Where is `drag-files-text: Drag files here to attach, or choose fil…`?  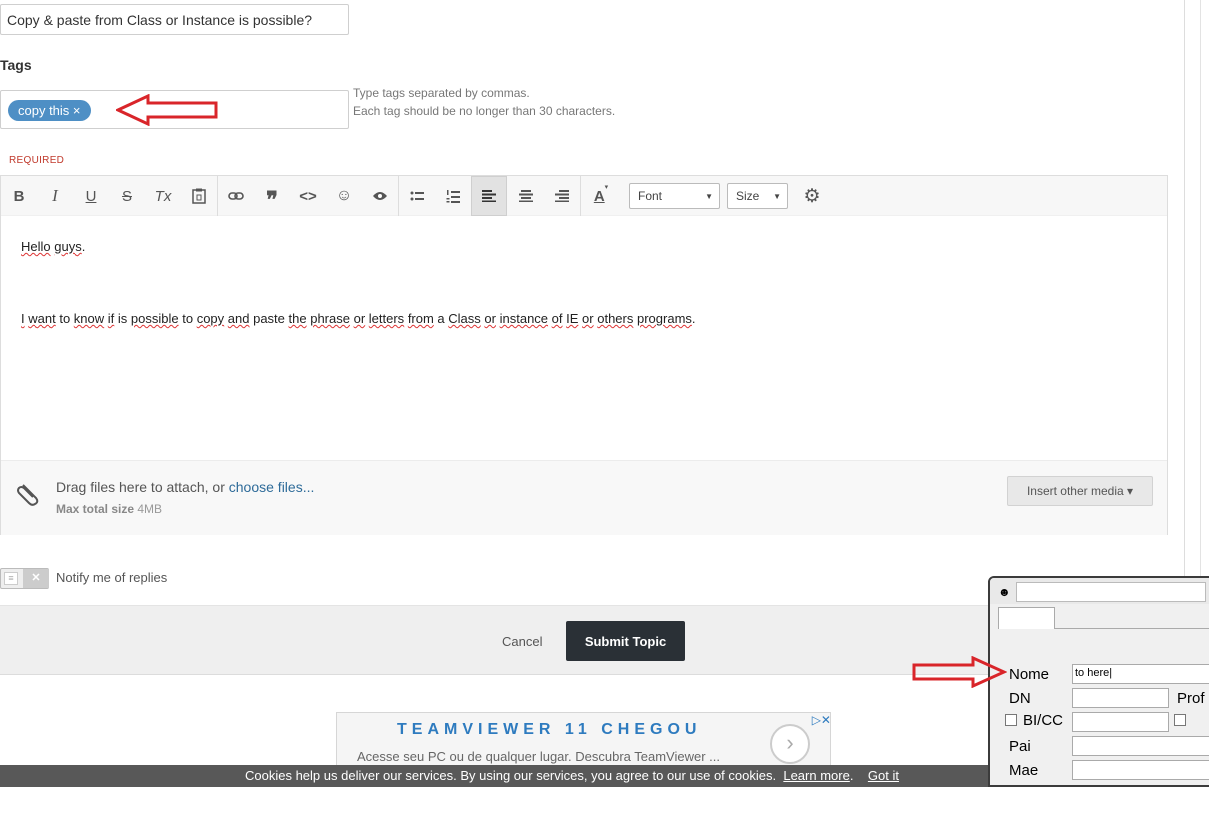
drag-files-text: Drag files here to attach, or choose fil… is located at coordinates (185, 487).